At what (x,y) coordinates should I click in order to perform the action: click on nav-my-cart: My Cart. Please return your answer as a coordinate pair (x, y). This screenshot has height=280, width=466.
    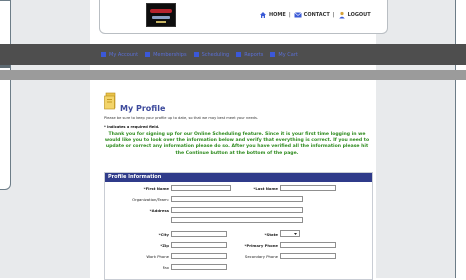
    Looking at the image, I should click on (284, 54).